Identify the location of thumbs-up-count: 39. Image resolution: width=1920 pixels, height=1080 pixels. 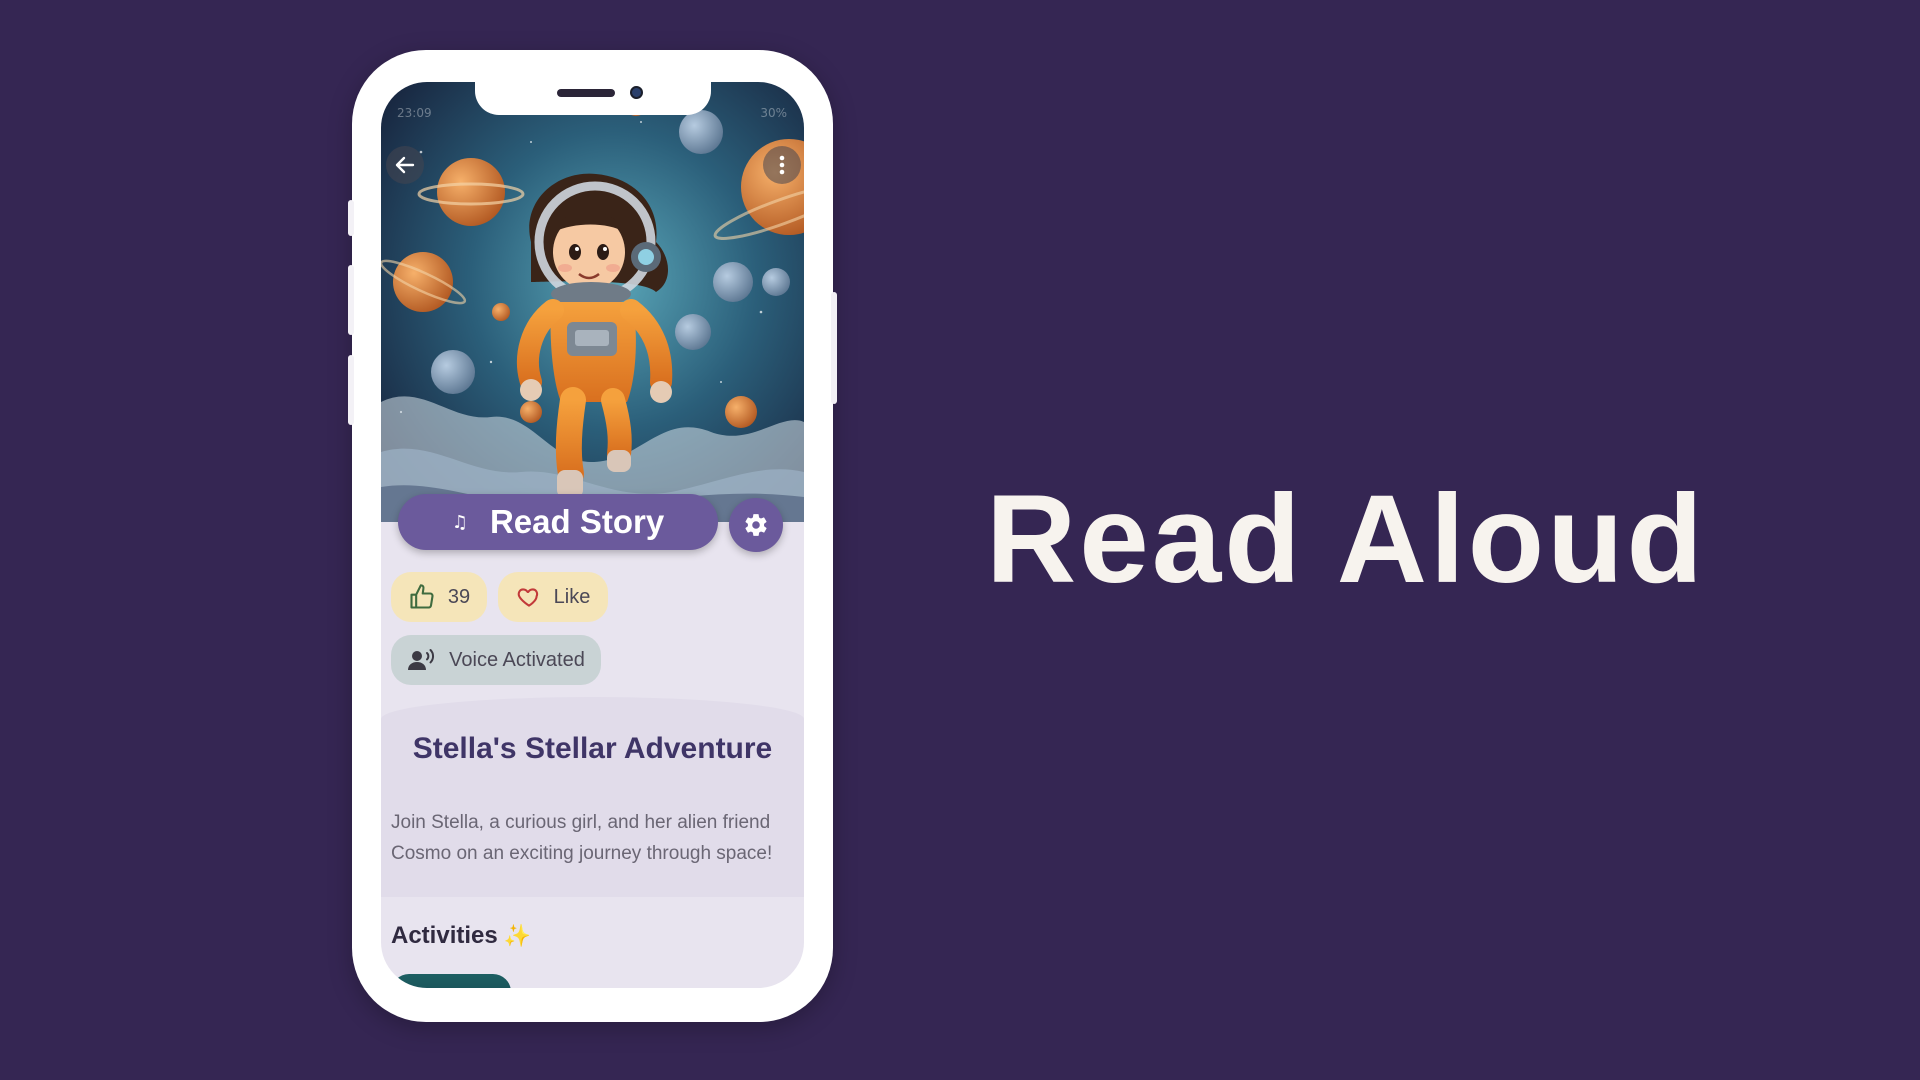
(459, 596).